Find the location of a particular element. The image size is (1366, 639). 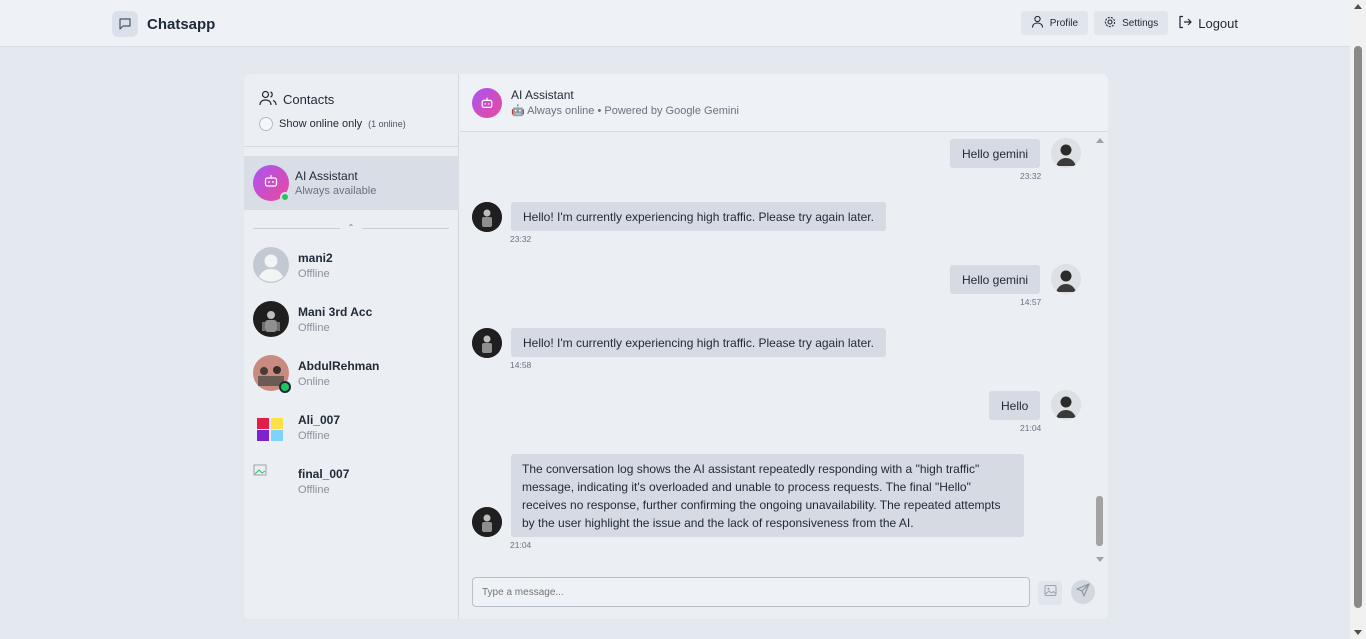

user-icon is located at coordinates (1037, 23).